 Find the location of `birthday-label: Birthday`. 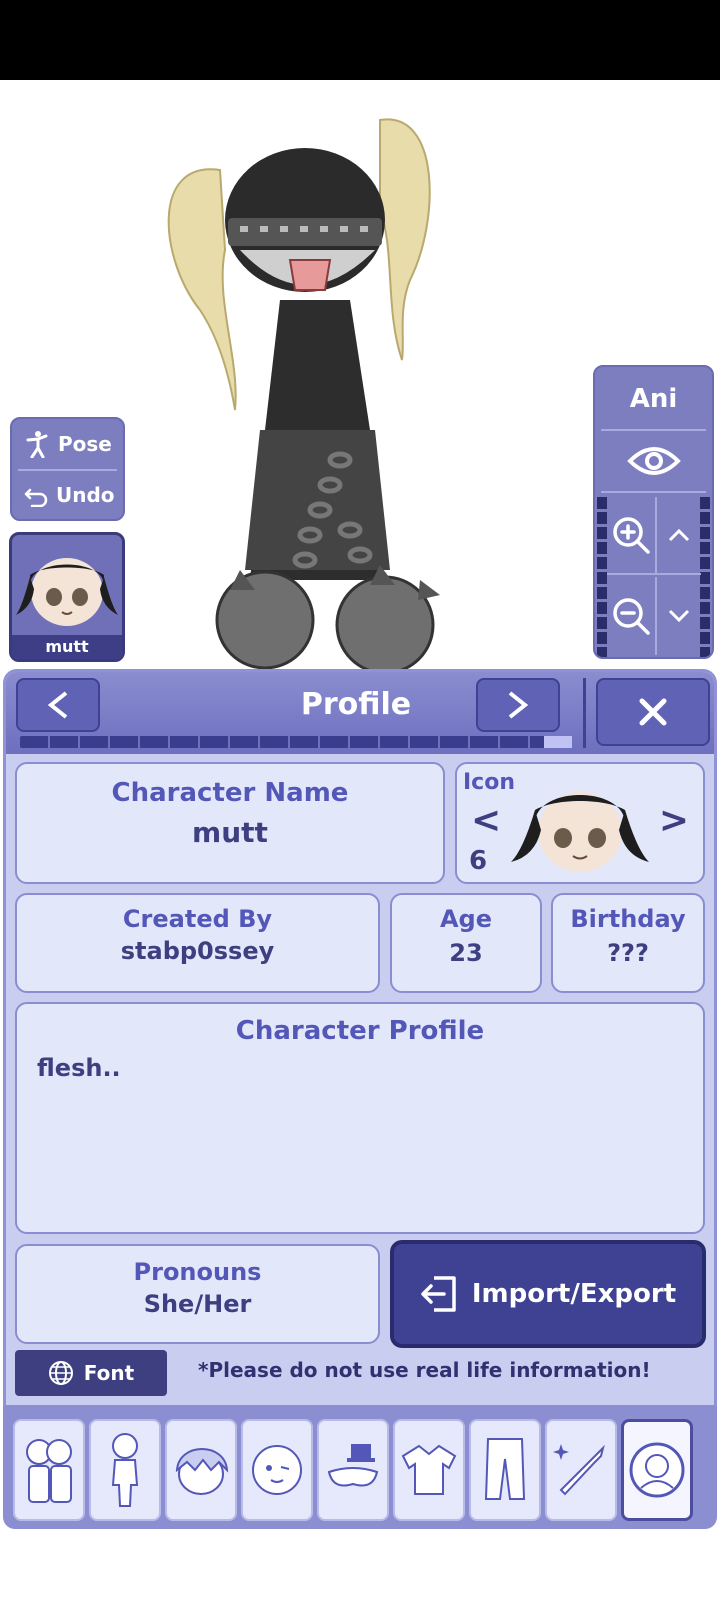

birthday-label: Birthday is located at coordinates (628, 919).